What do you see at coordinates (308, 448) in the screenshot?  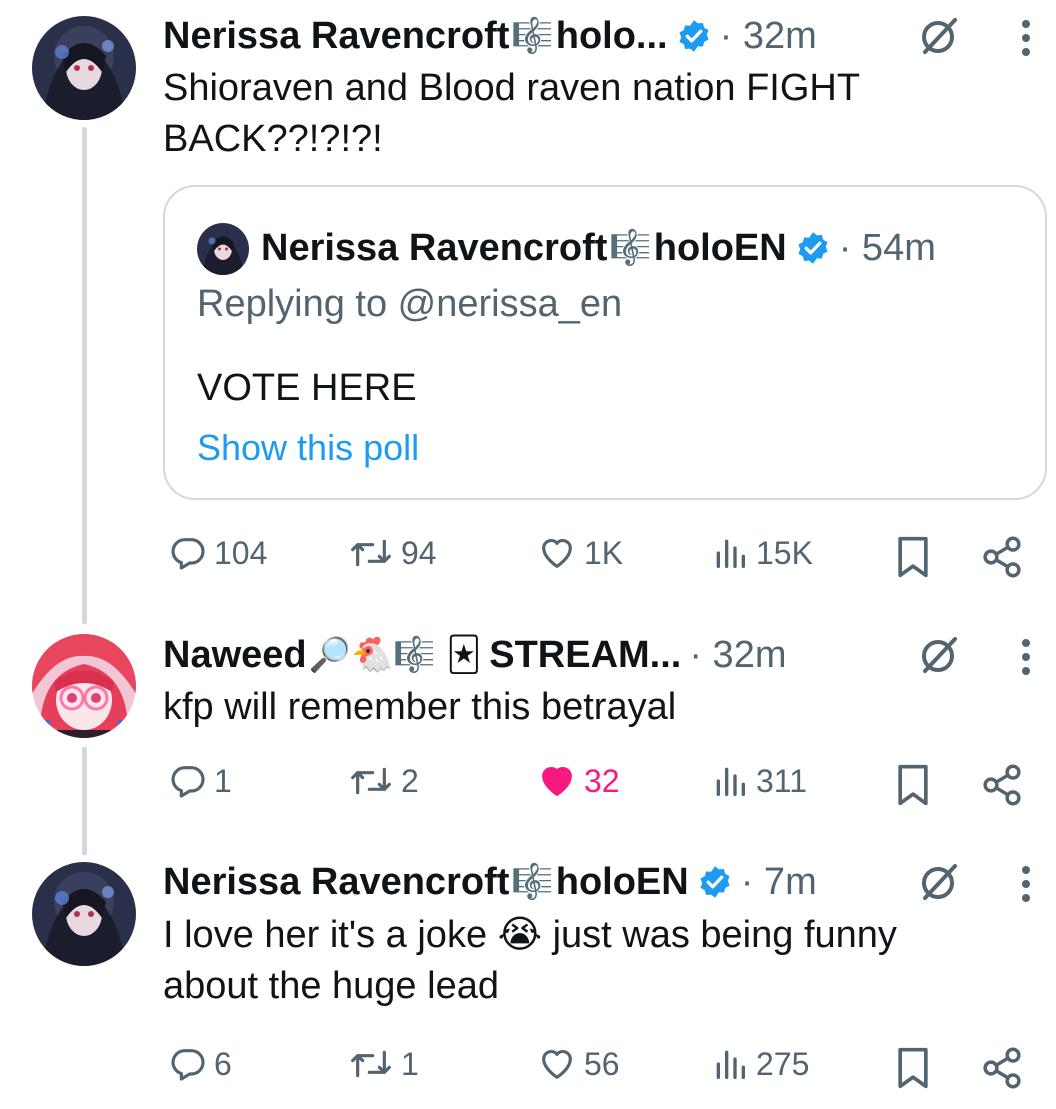 I see `show-poll-link: Show this poll` at bounding box center [308, 448].